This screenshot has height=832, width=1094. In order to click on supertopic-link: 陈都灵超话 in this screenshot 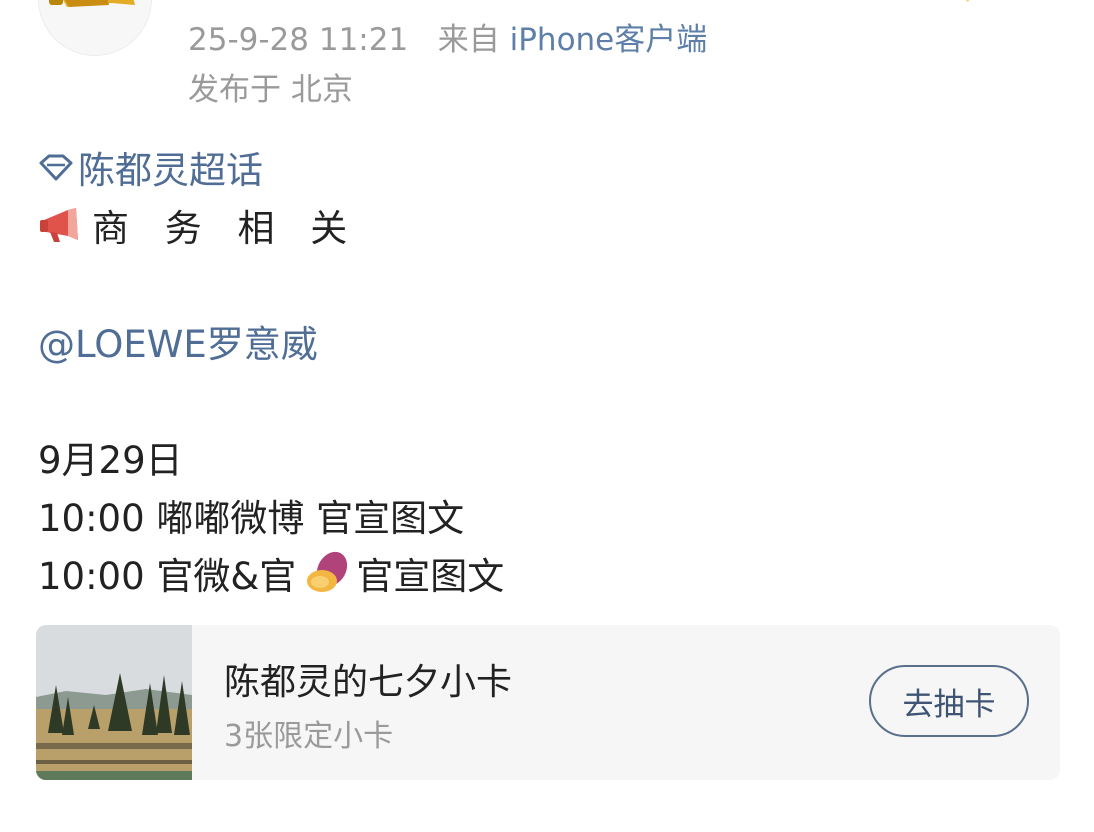, I will do `click(150, 167)`.